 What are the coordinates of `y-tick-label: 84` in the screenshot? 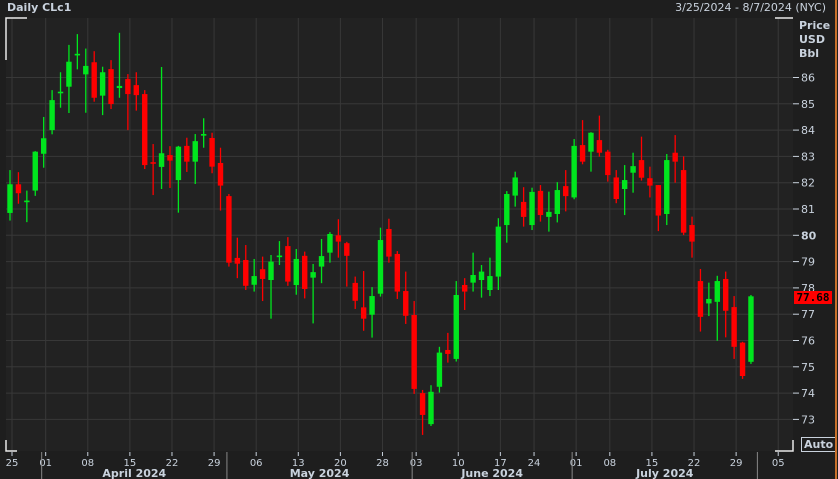 It's located at (808, 130).